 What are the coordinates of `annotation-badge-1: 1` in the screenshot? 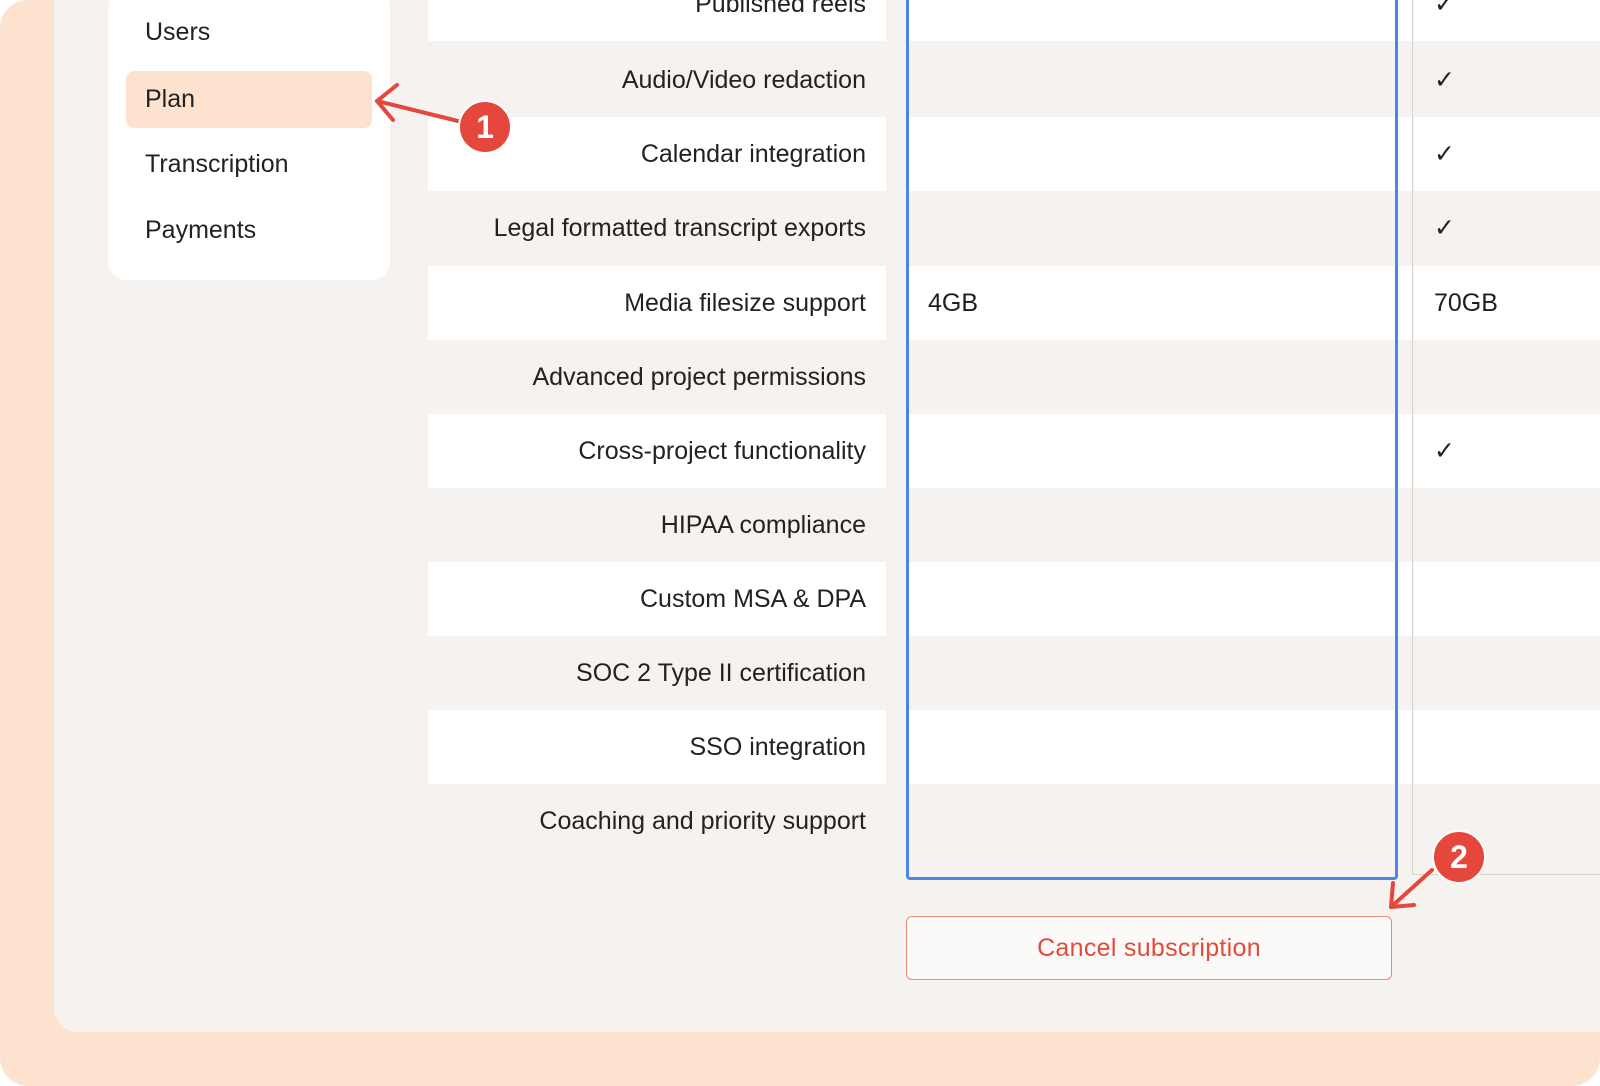 It's located at (485, 127).